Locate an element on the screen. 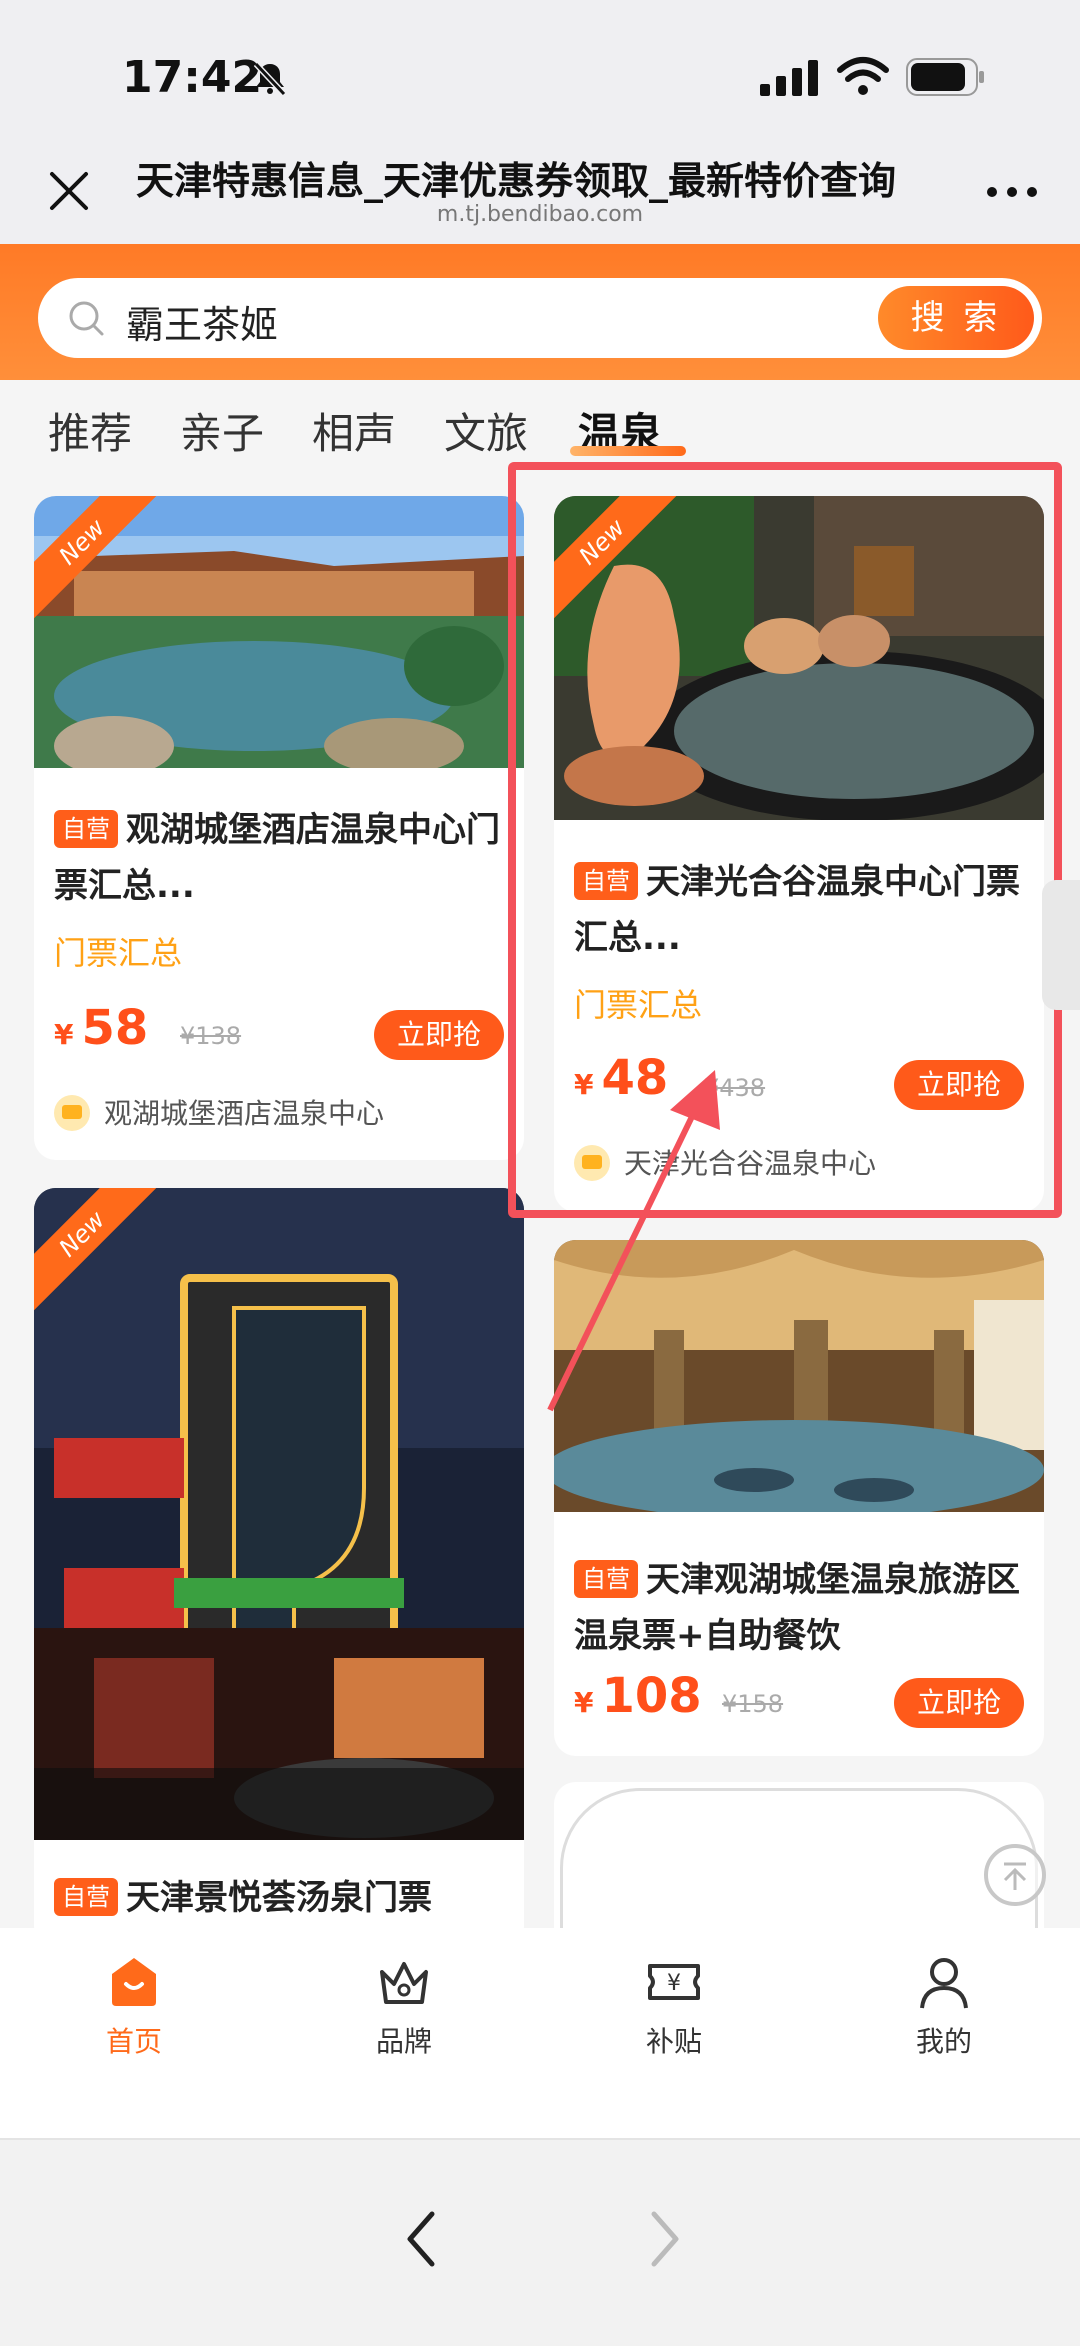 The height and width of the screenshot is (2346, 1080). page-url: m.tj.bendibao.com is located at coordinates (540, 214).